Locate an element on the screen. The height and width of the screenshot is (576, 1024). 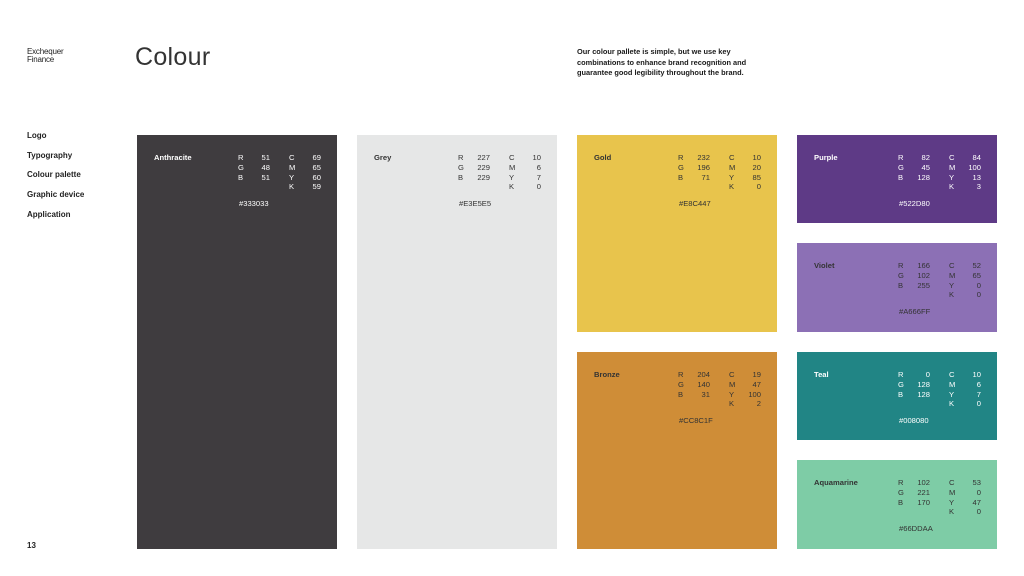
swatch-rgb-row: G 102 is located at coordinates (914, 276).